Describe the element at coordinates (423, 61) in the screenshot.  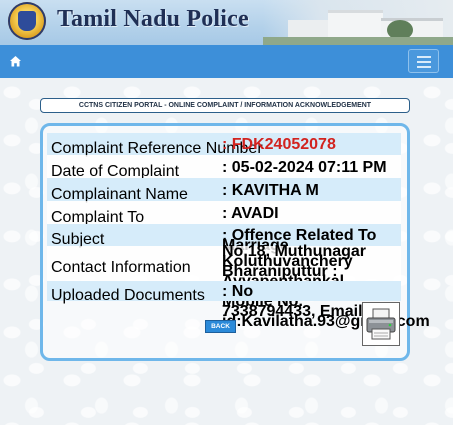
I see `hamburger-menu-icon` at that location.